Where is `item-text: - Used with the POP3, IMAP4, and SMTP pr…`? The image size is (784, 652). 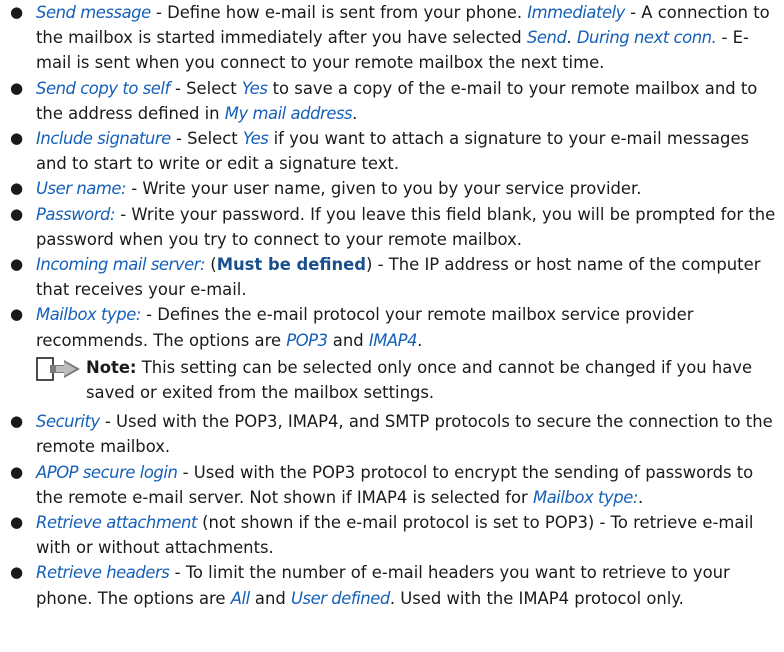 item-text: - Used with the POP3, IMAP4, and SMTP pr… is located at coordinates (404, 434).